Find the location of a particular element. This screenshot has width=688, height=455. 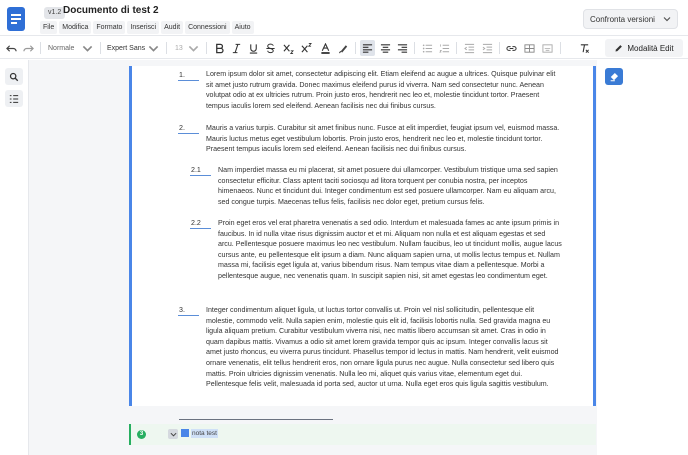

menu-aiuto: Aiuto is located at coordinates (242, 27).